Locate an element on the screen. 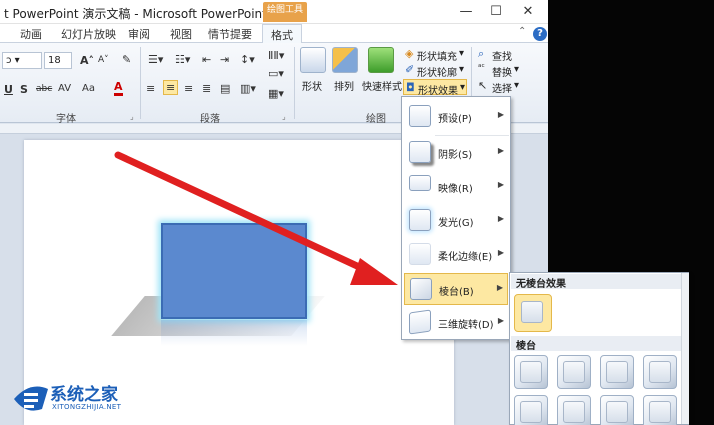 The image size is (714, 425). align-right-icon: ≡ is located at coordinates (188, 88).